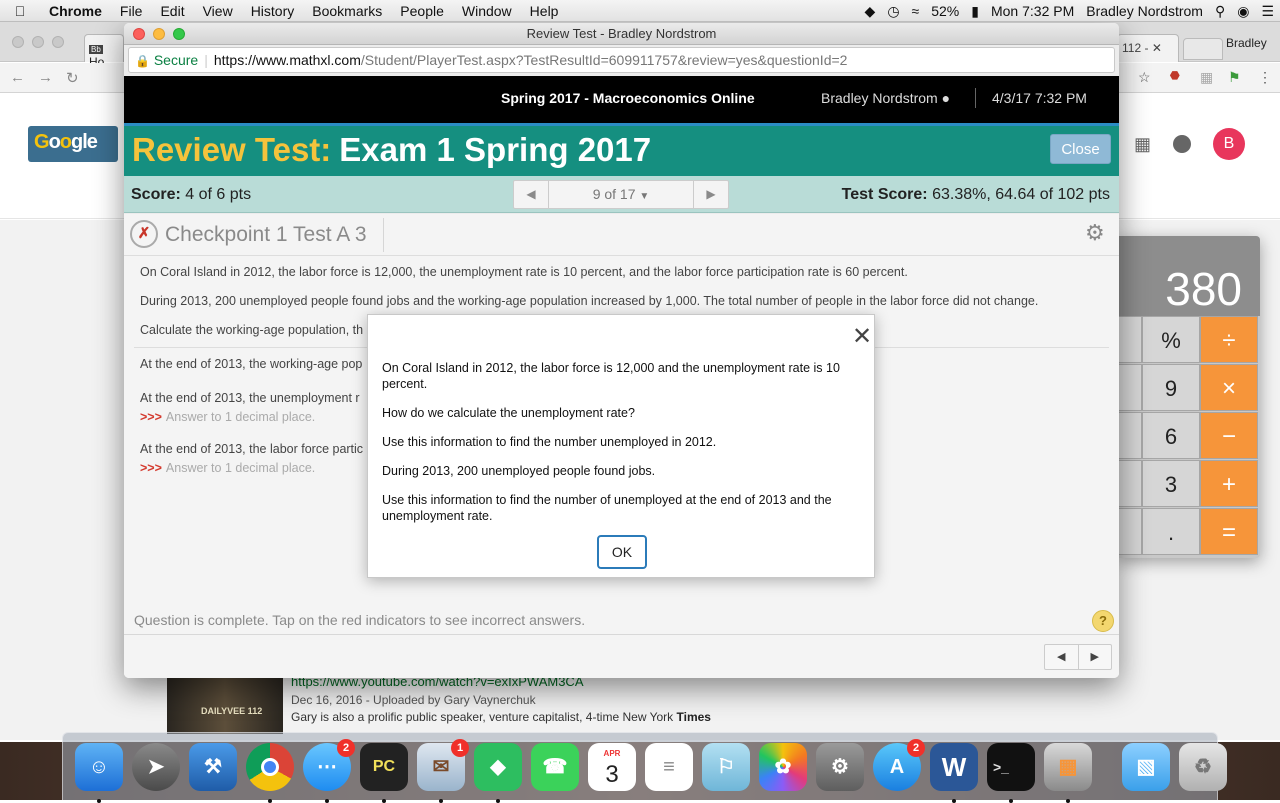 The height and width of the screenshot is (803, 1280). What do you see at coordinates (544, 11) in the screenshot?
I see `menu-help: Help` at bounding box center [544, 11].